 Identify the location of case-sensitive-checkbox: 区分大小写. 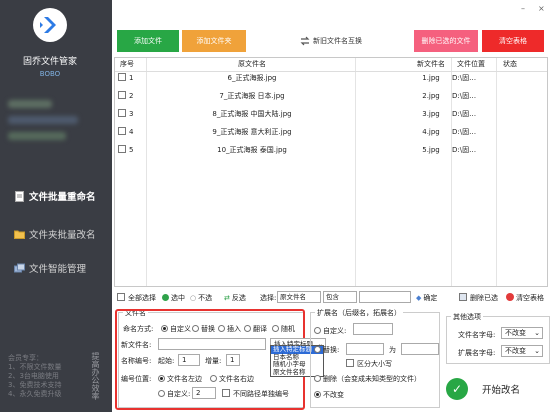
(369, 364).